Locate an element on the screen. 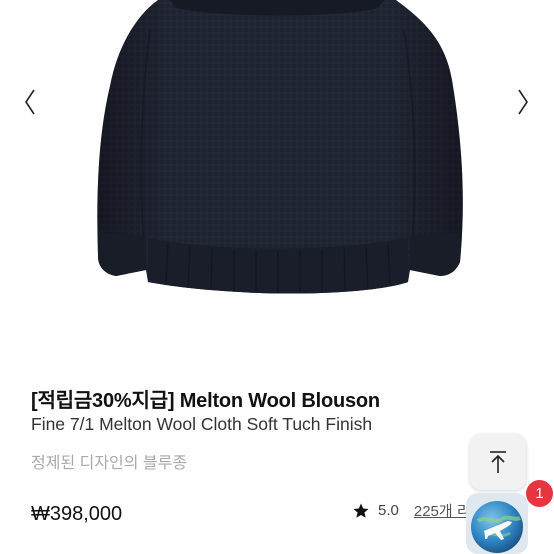 Image resolution: width=554 pixels, height=554 pixels. app-launcher-button is located at coordinates (497, 522).